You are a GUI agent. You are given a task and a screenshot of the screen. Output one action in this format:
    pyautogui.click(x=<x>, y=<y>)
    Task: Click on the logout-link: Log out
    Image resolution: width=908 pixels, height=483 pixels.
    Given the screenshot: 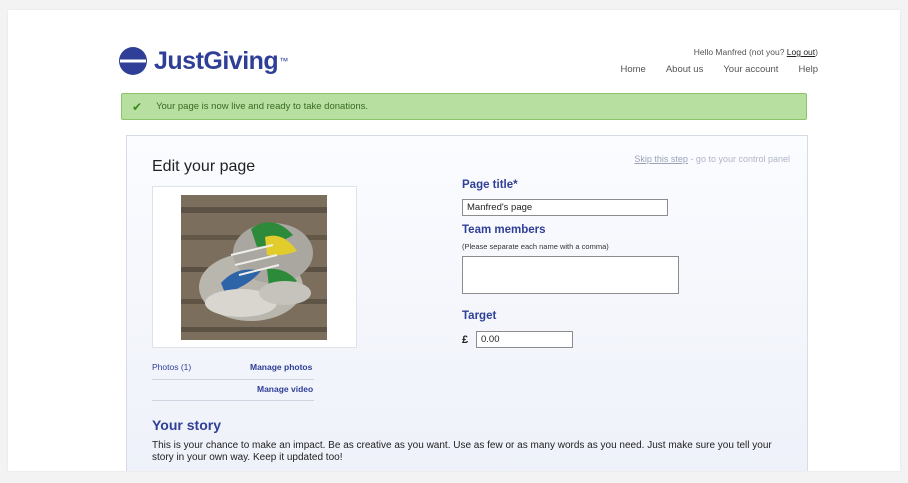 What is the action you would take?
    pyautogui.click(x=801, y=52)
    